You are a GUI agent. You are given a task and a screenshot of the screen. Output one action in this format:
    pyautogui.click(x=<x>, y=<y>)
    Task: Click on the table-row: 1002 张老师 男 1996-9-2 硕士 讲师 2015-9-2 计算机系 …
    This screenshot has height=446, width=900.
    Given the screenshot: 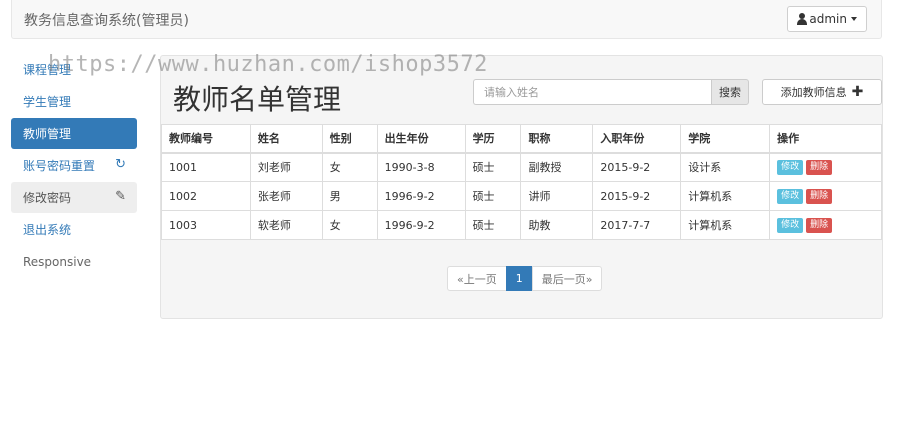 What is the action you would take?
    pyautogui.click(x=521, y=196)
    